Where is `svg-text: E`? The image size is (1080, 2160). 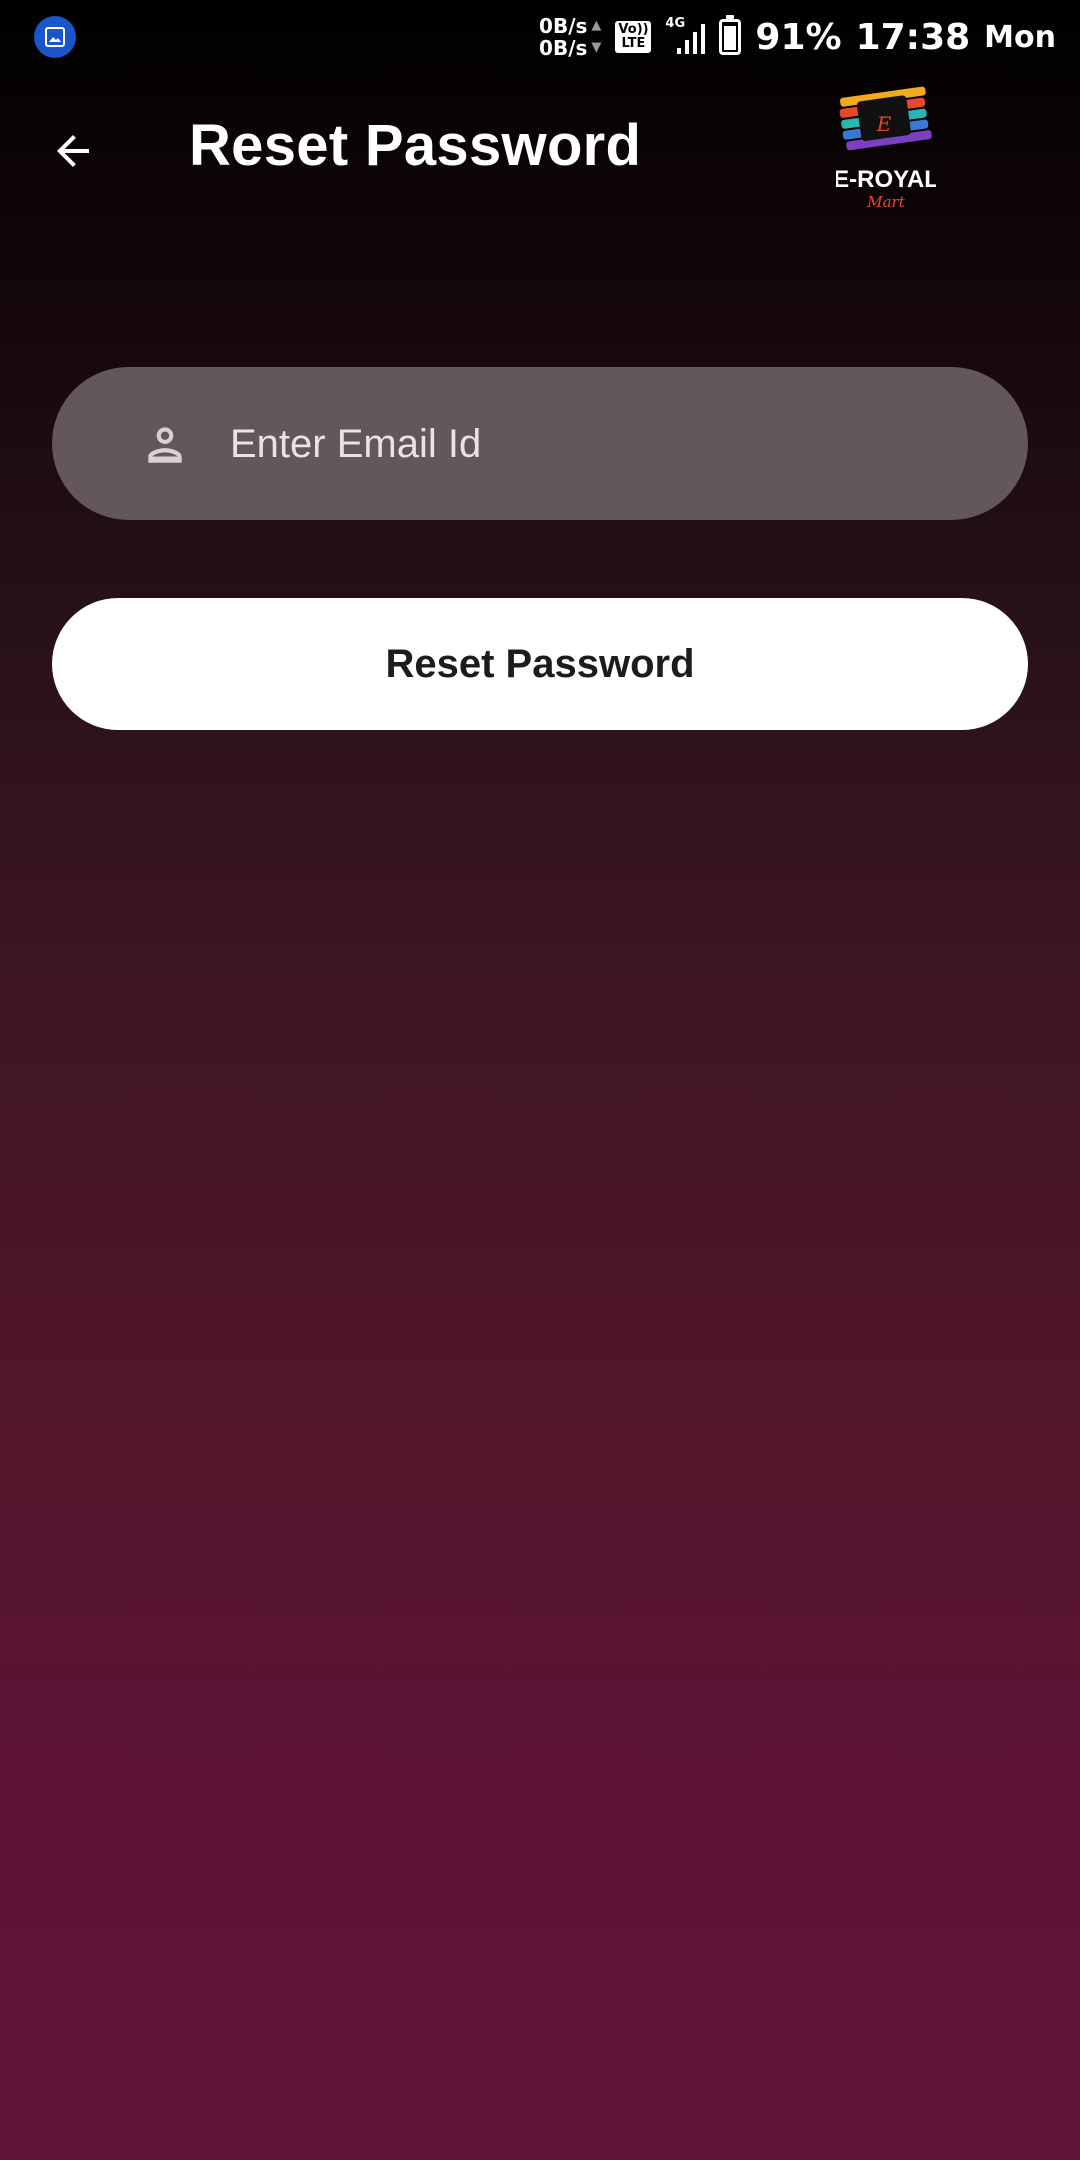 svg-text: E is located at coordinates (884, 124).